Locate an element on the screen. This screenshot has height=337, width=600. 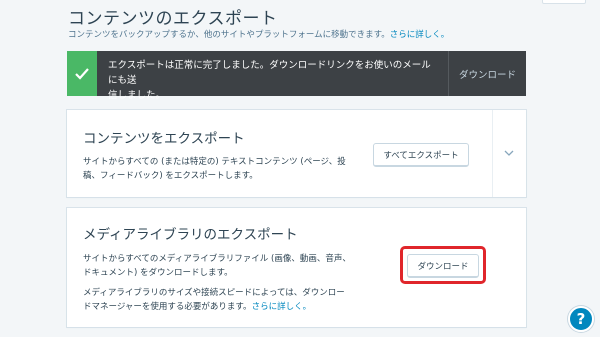
card-divider is located at coordinates (492, 153).